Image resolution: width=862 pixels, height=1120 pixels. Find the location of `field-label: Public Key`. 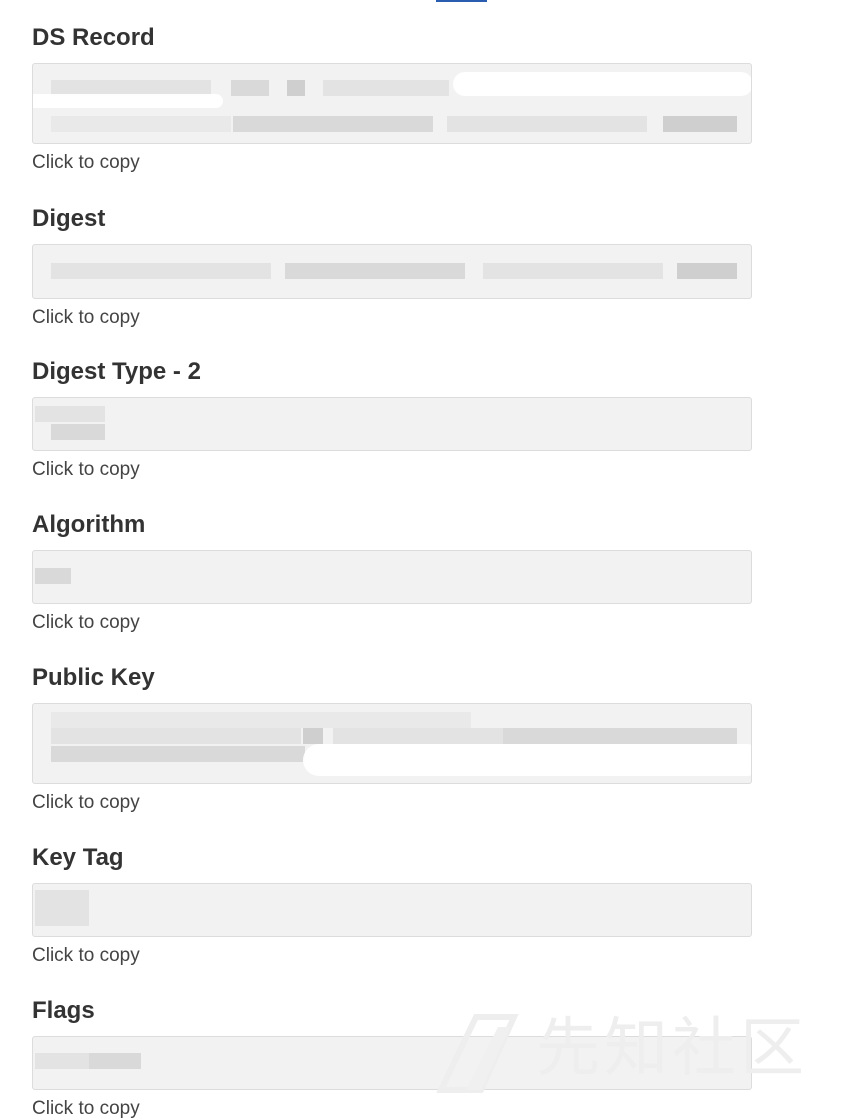

field-label: Public Key is located at coordinates (93, 677).